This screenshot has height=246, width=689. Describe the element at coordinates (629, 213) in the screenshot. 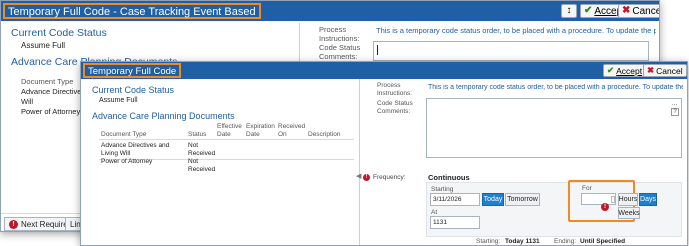

I see `weeks-button: Weeks` at that location.